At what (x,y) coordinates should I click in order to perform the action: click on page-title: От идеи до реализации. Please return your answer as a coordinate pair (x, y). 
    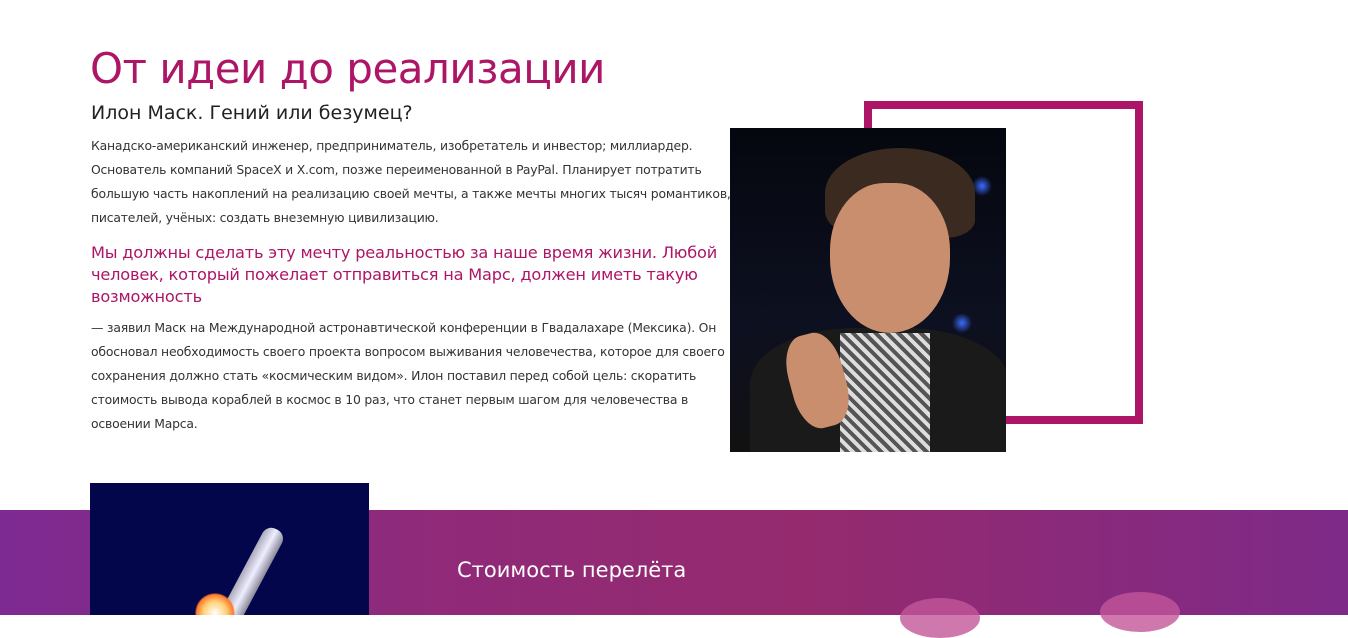
    Looking at the image, I should click on (347, 68).